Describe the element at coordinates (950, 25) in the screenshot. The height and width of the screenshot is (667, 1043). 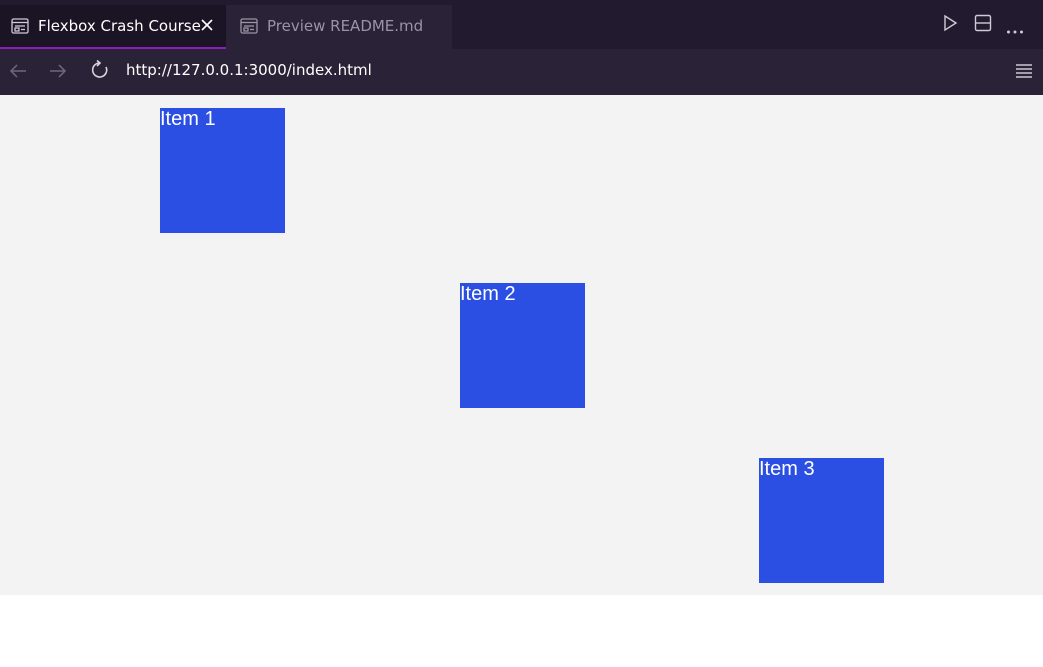
I see `run-icon` at that location.